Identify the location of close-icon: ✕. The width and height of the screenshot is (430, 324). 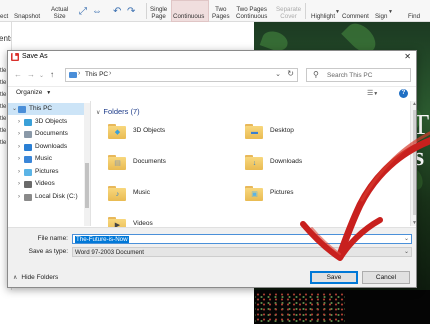
(407, 56).